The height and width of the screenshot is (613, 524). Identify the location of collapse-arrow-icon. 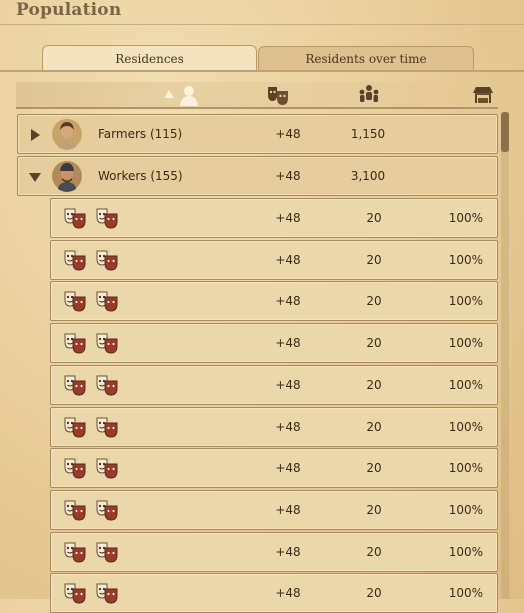
(35, 177).